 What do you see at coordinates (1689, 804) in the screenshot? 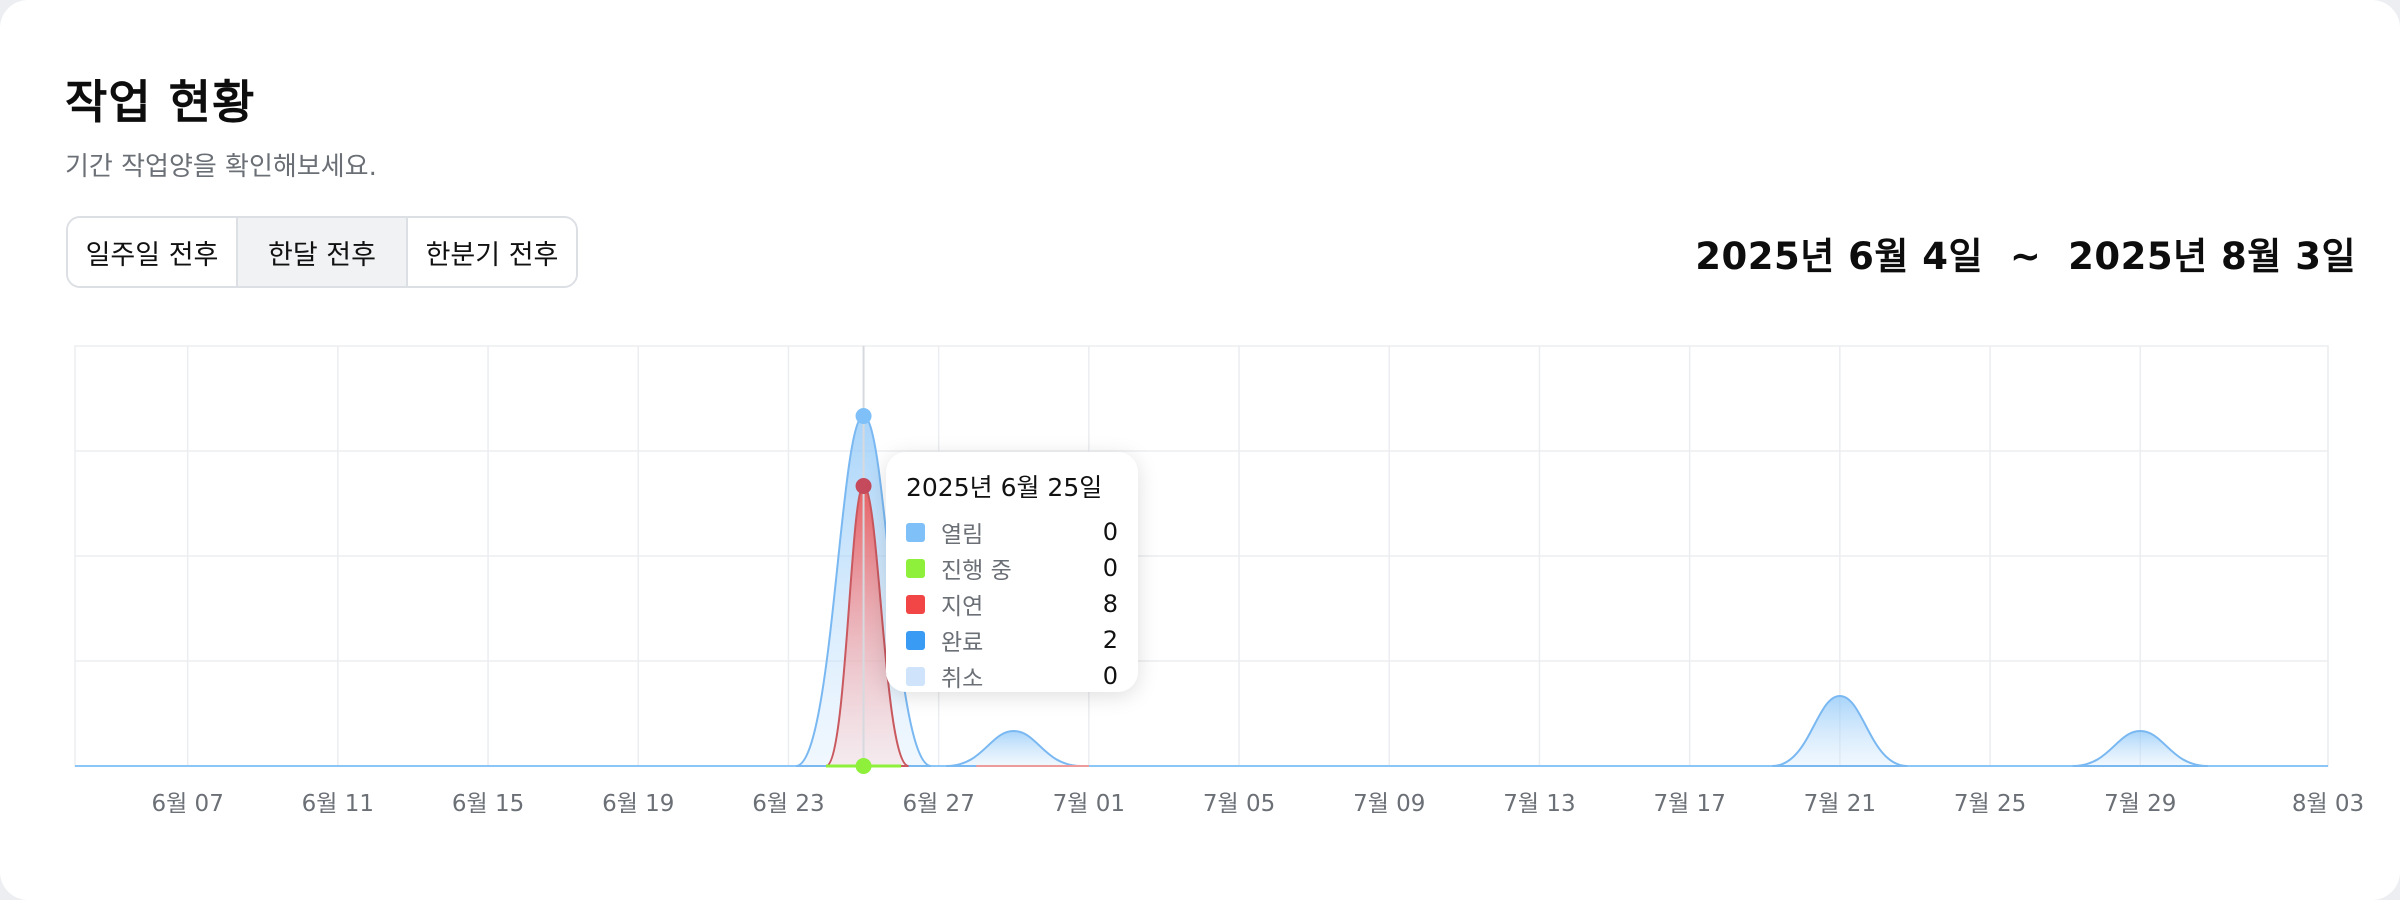
I see `x-tick-label: 7월 17` at bounding box center [1689, 804].